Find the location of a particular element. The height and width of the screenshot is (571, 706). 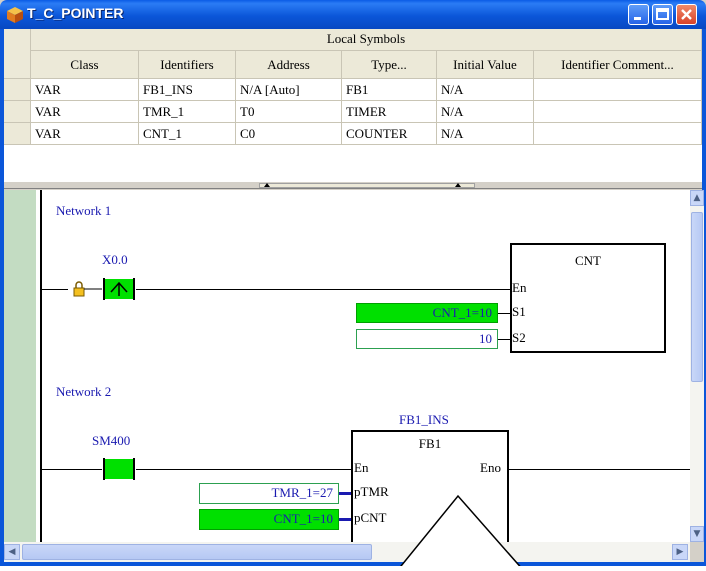

callout-pointer is located at coordinates (461, 532).